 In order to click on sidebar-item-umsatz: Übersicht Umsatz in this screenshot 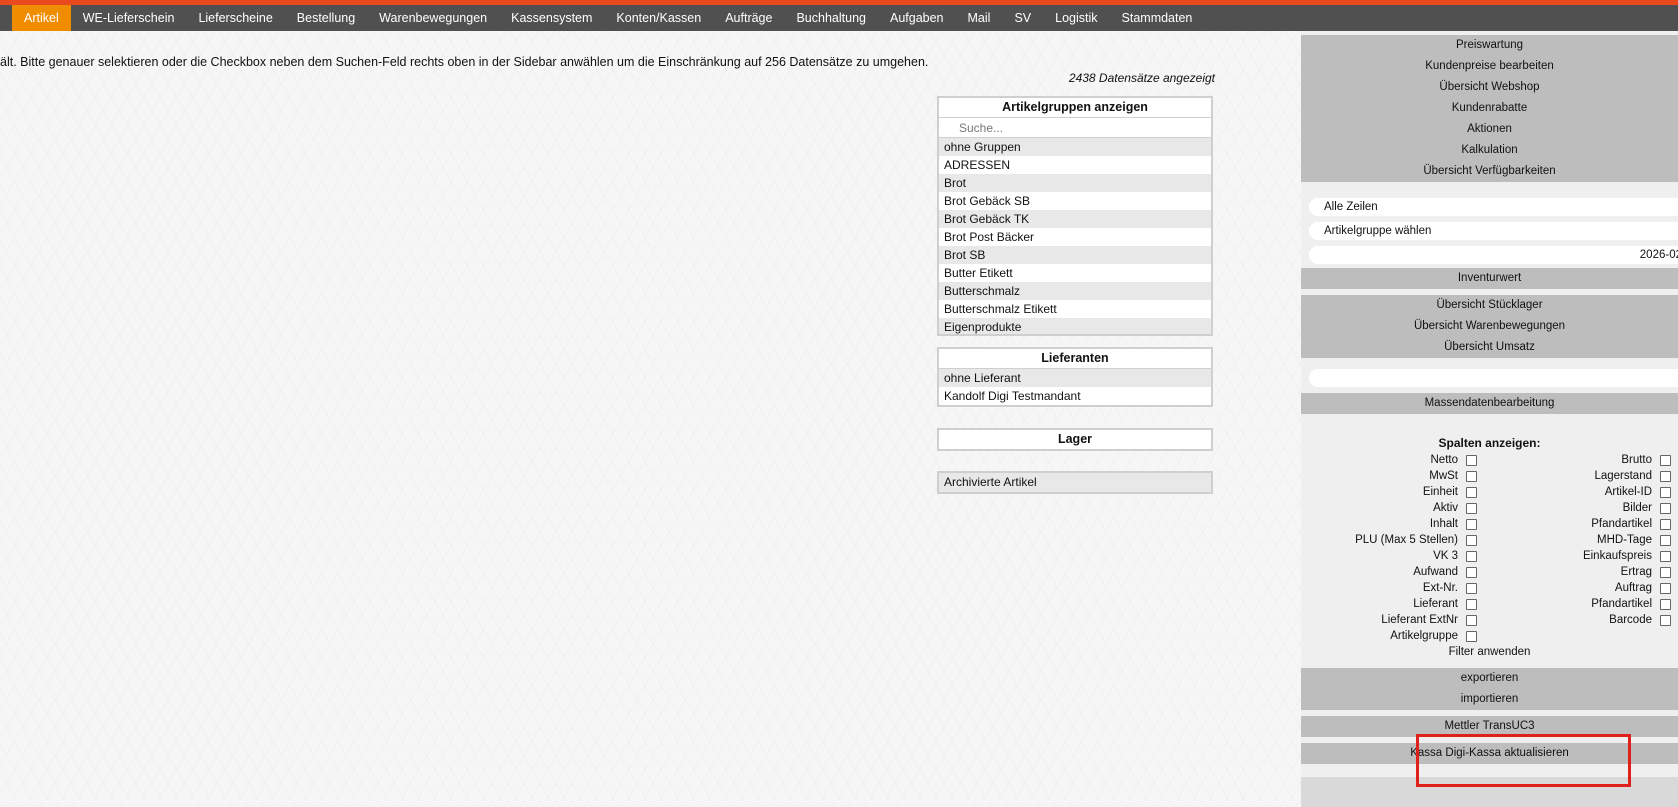, I will do `click(1489, 347)`.